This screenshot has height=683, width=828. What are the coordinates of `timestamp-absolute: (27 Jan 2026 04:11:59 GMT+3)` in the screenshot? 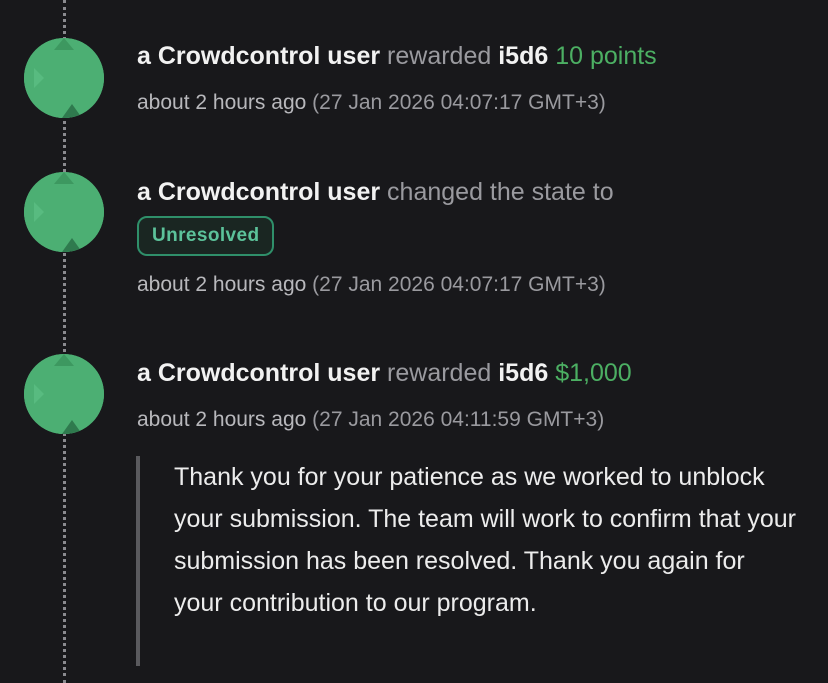 It's located at (458, 419).